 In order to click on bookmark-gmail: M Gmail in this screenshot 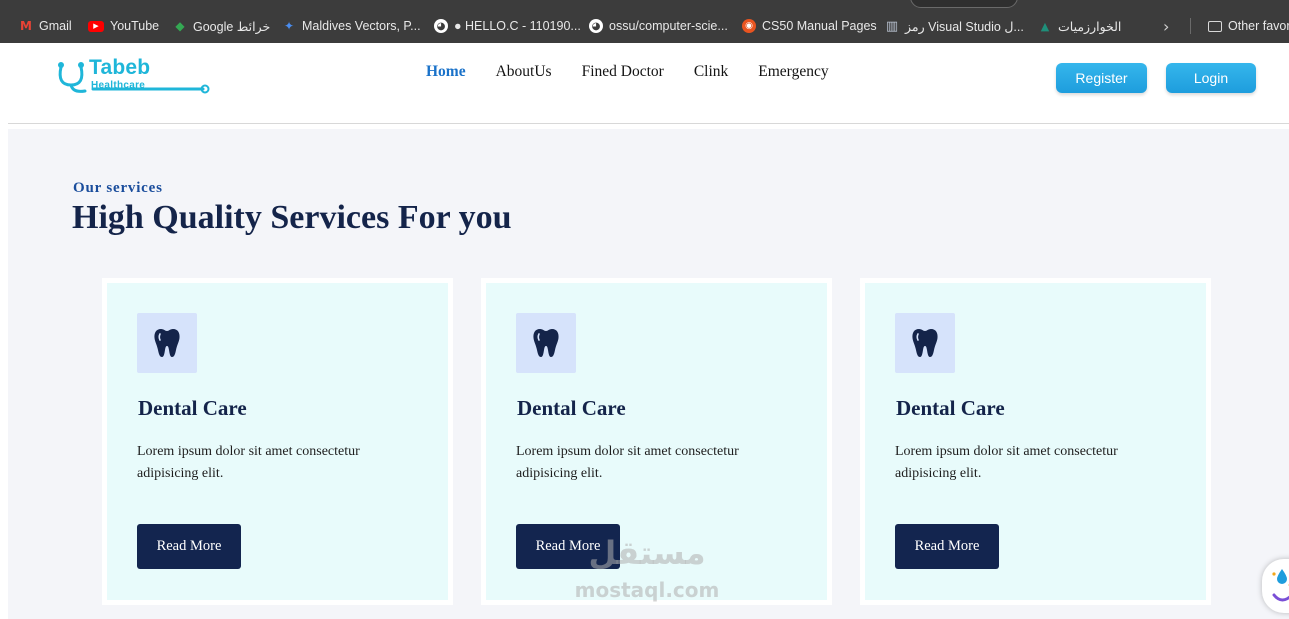, I will do `click(45, 26)`.